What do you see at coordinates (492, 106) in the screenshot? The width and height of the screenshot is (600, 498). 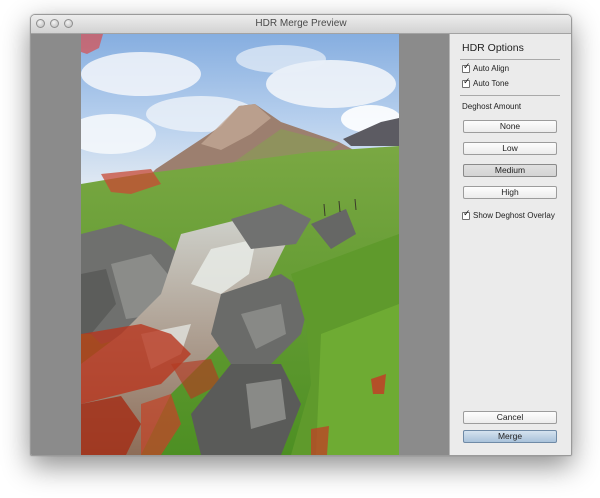 I see `deghost-amount-label: Deghost Amount` at bounding box center [492, 106].